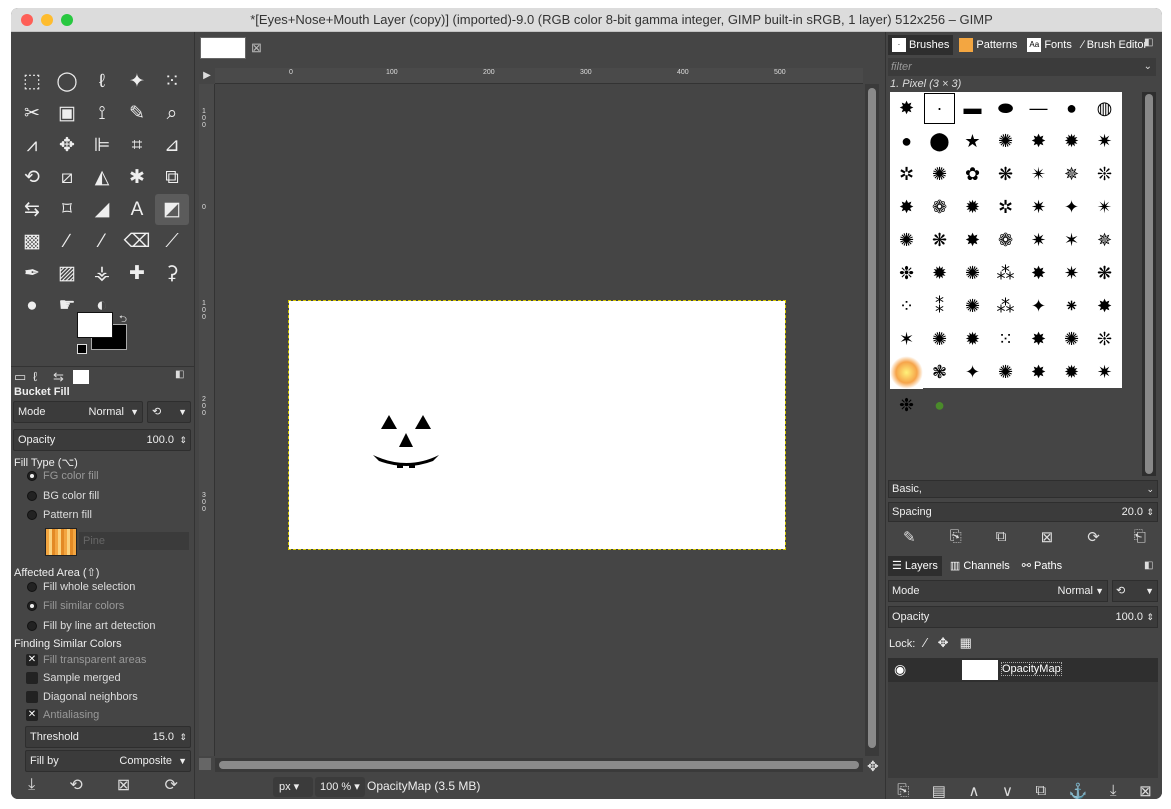 This screenshot has height=809, width=1171. Describe the element at coordinates (872, 420) in the screenshot. I see `vertical-scrollbar` at that location.